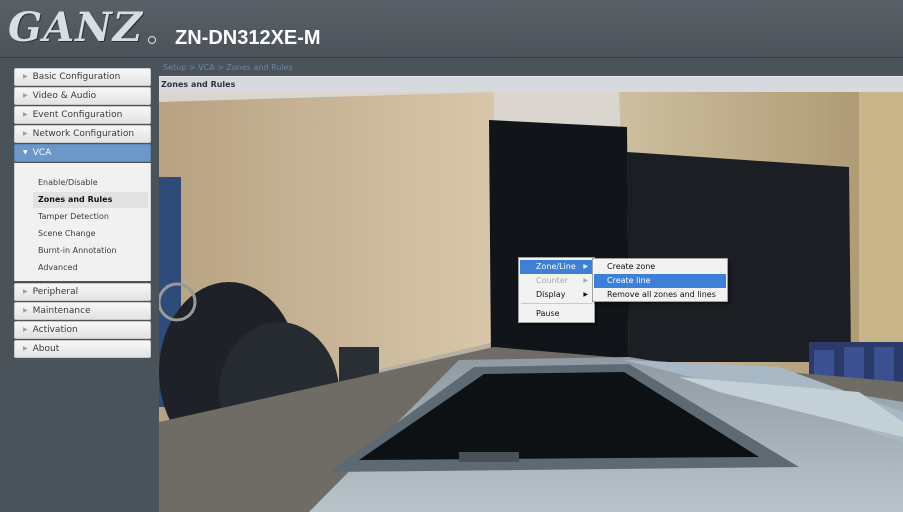 This screenshot has width=903, height=512. I want to click on sidebar-item-video-audio: ▶ Video & Audio, so click(82, 96).